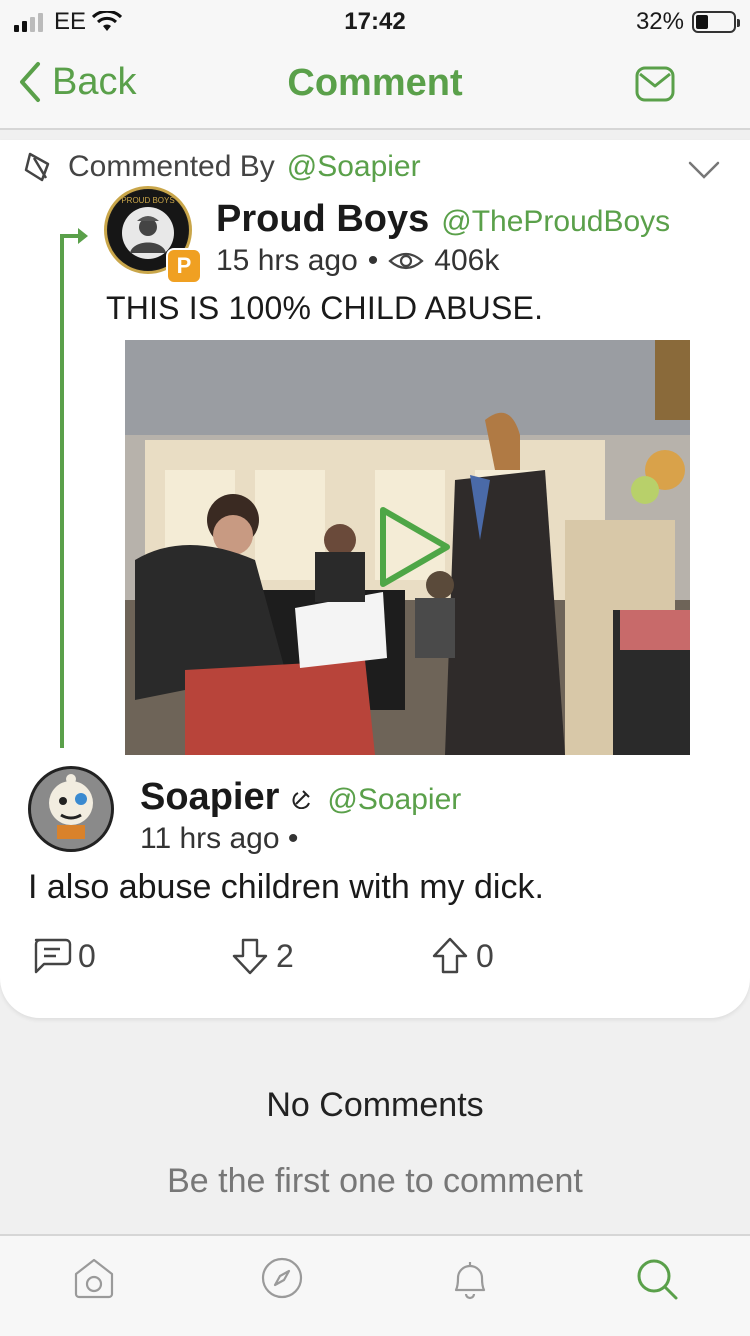 The width and height of the screenshot is (750, 1336). Describe the element at coordinates (330, 956) in the screenshot. I see `downvote-button: 2` at that location.